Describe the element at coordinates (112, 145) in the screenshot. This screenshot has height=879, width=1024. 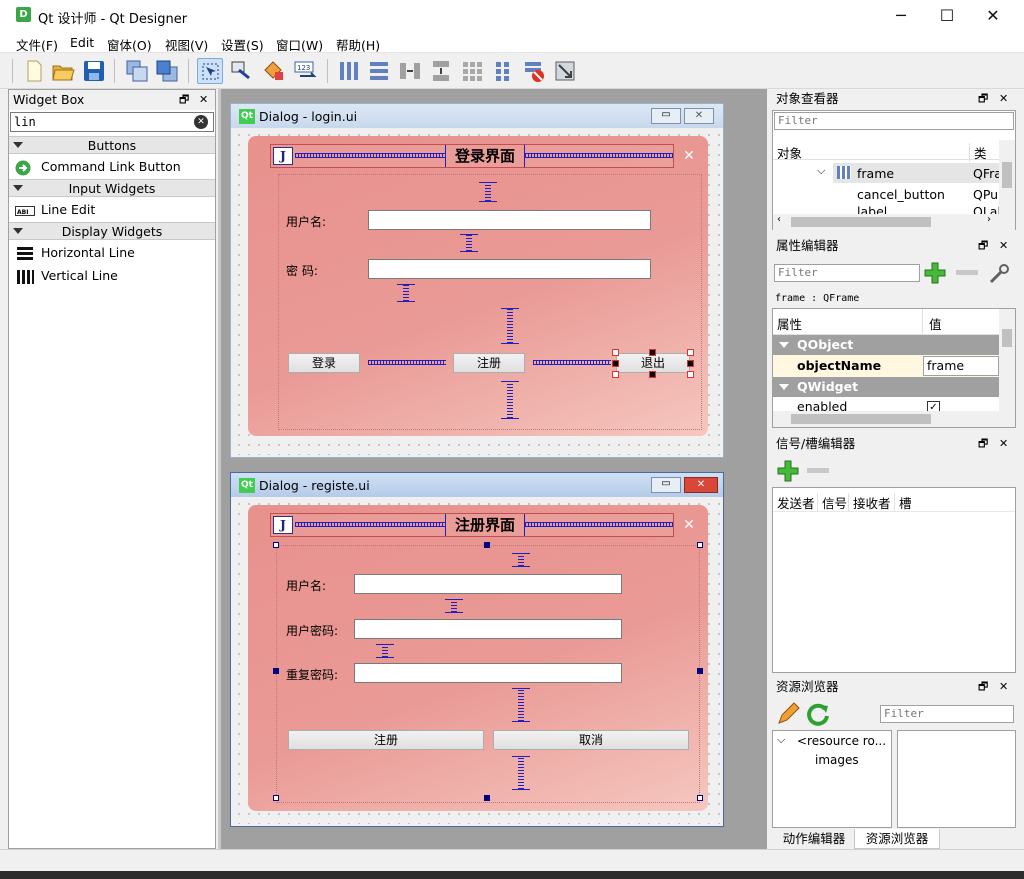
I see `category-buttons: Buttons` at that location.